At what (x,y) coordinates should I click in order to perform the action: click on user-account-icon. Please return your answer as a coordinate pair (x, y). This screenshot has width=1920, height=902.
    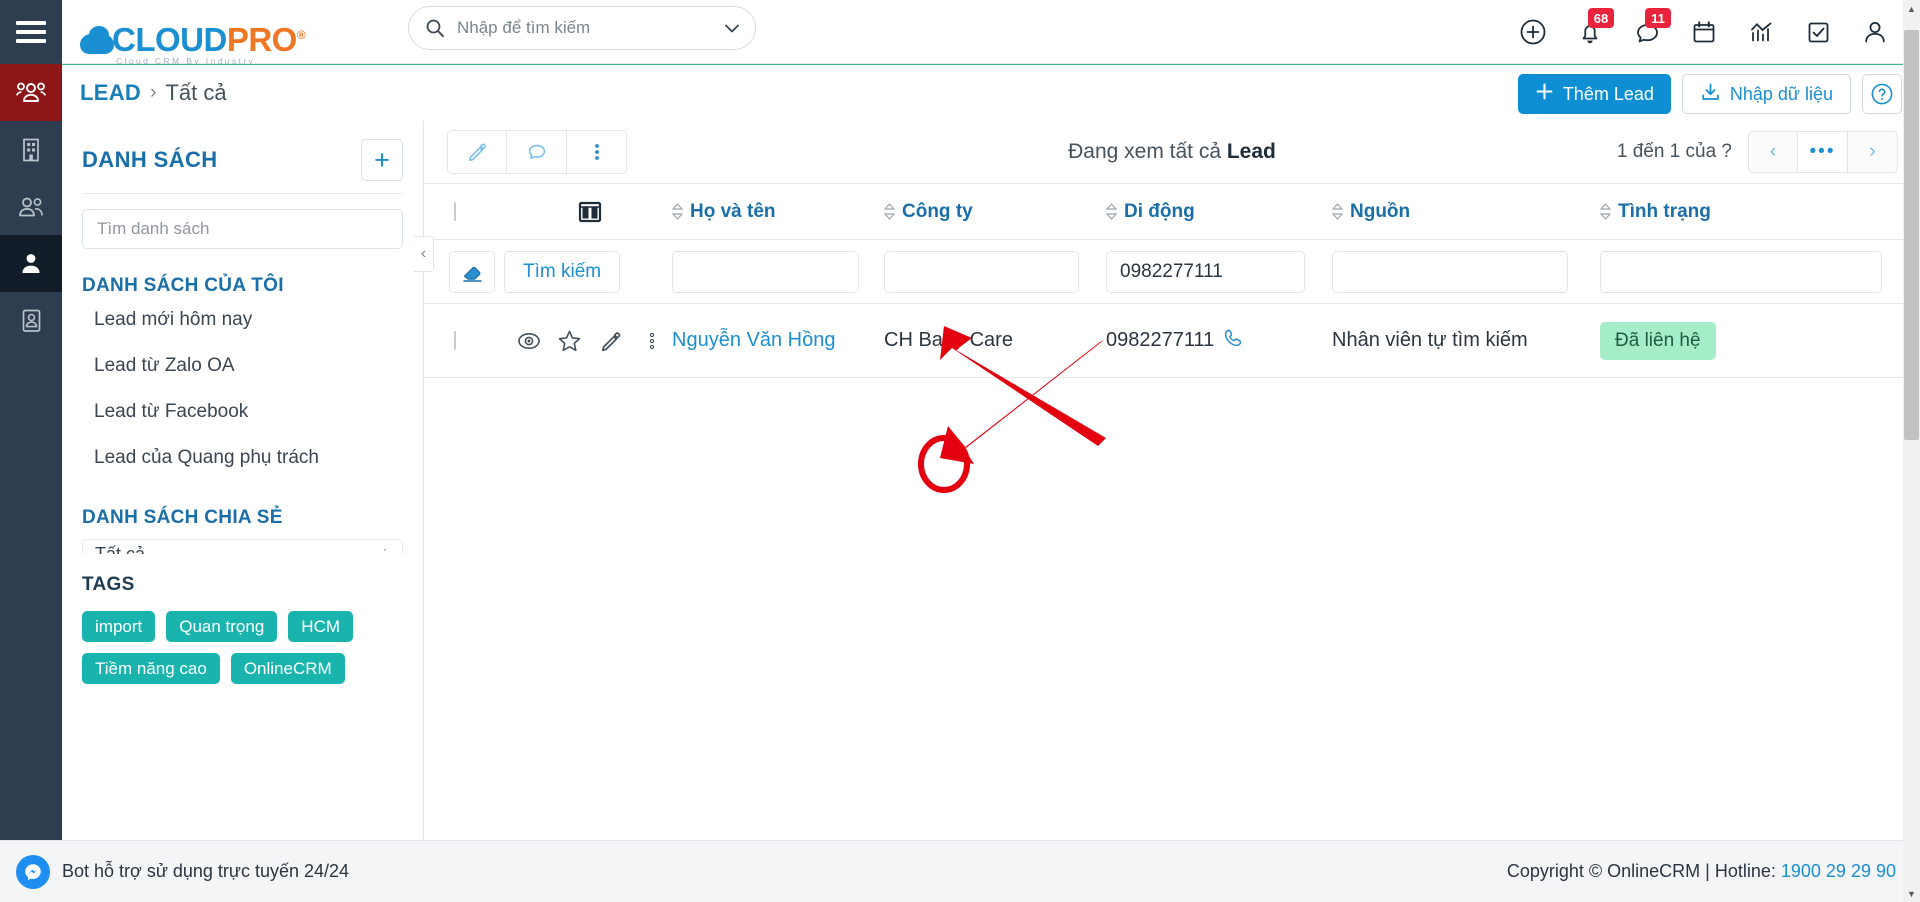
    Looking at the image, I should click on (1875, 32).